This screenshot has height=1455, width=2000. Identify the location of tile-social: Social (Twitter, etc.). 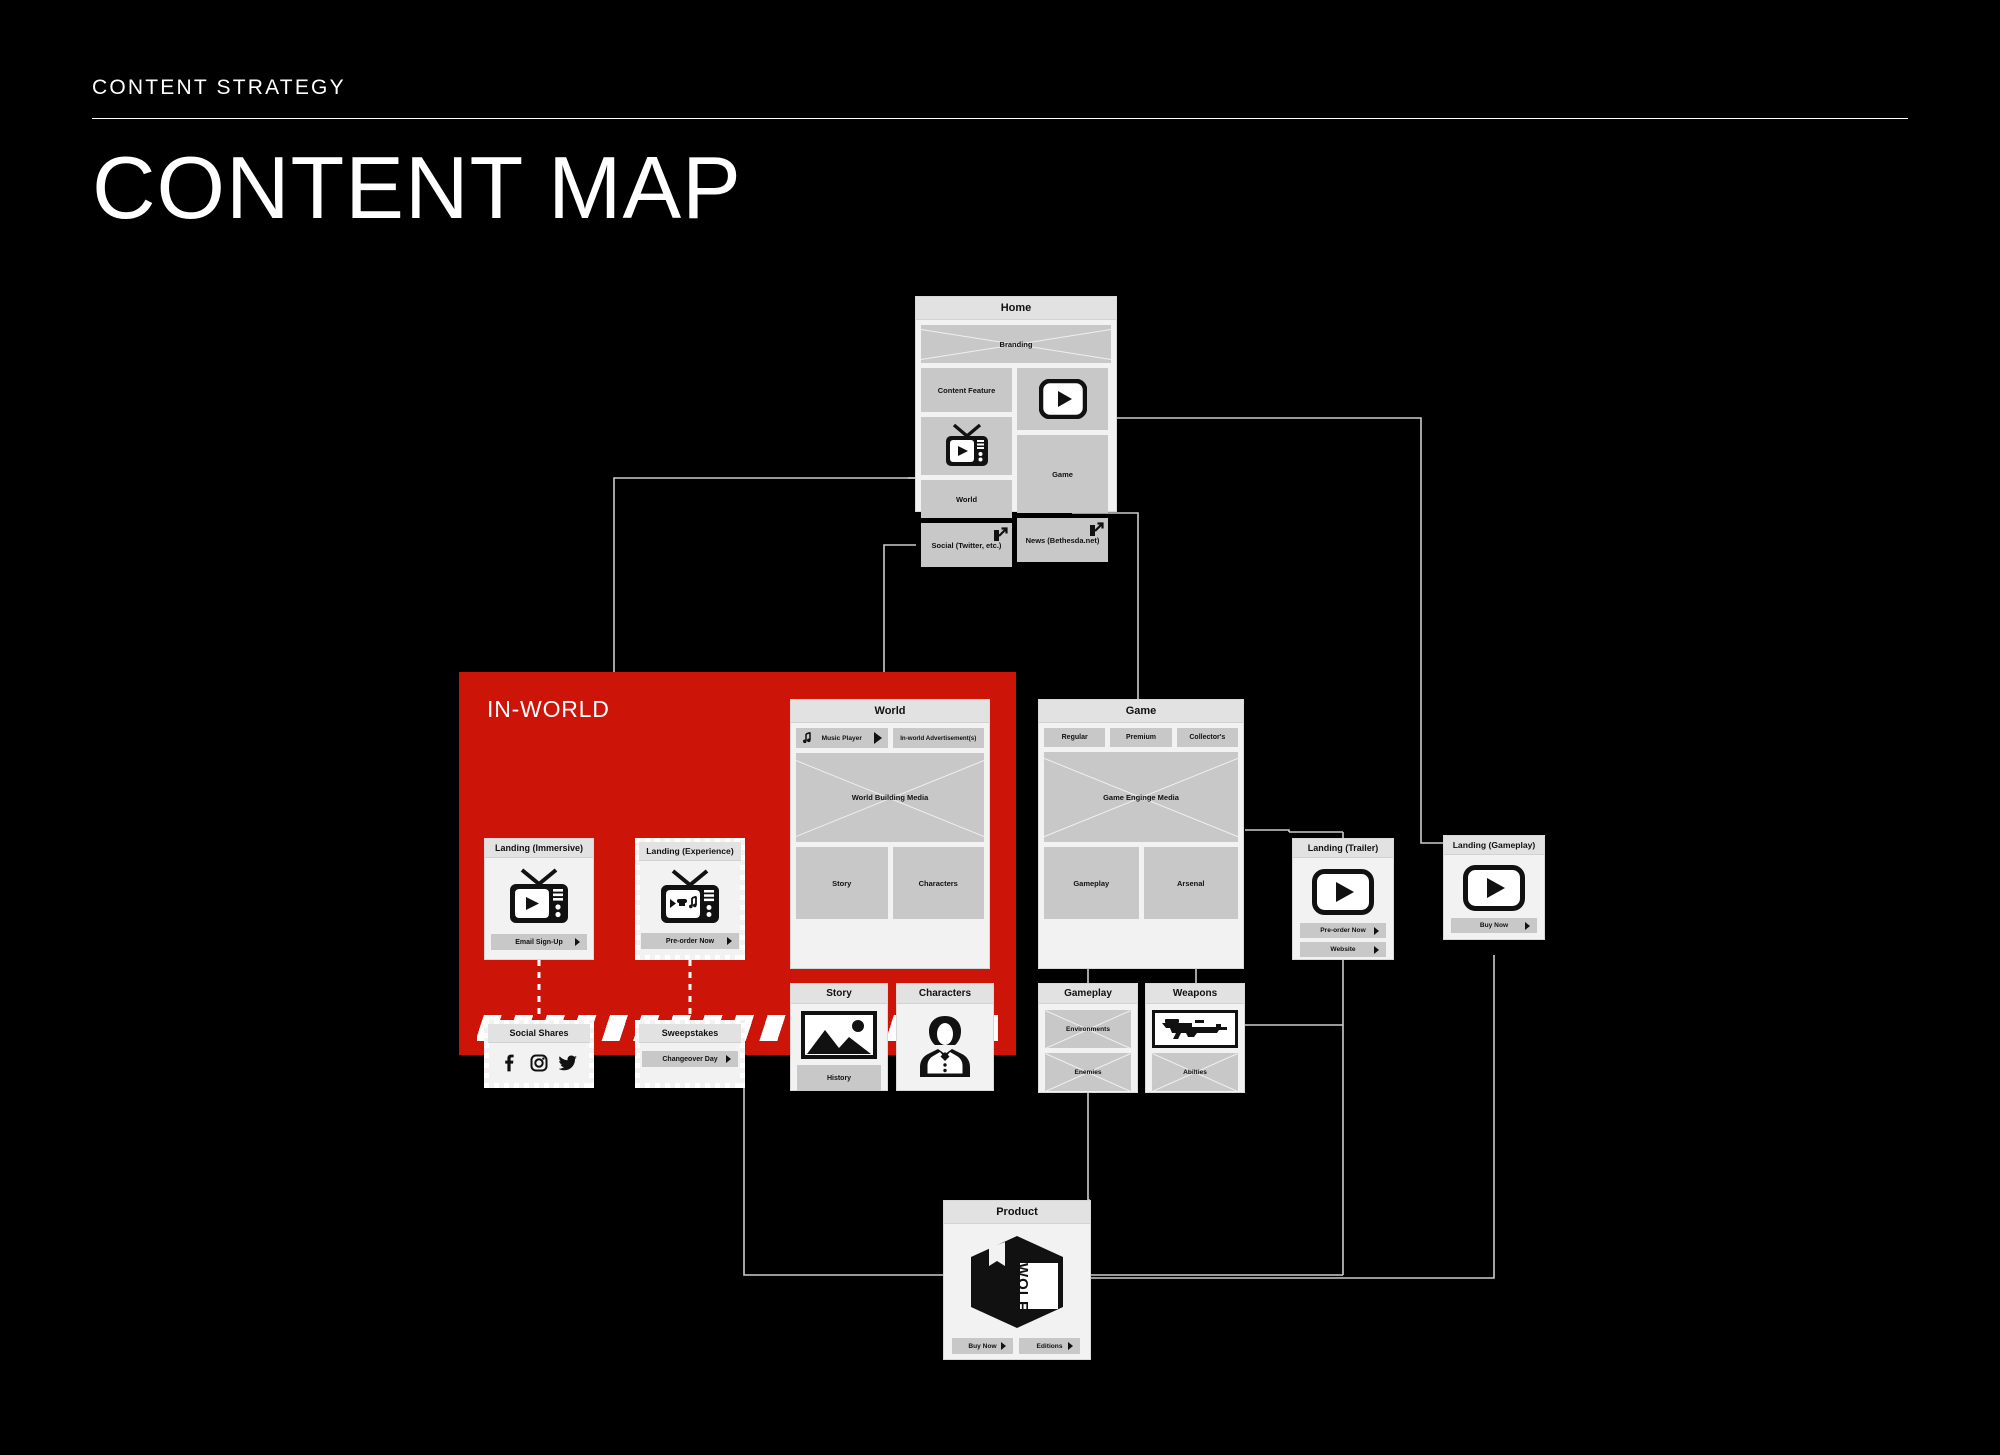
(966, 545).